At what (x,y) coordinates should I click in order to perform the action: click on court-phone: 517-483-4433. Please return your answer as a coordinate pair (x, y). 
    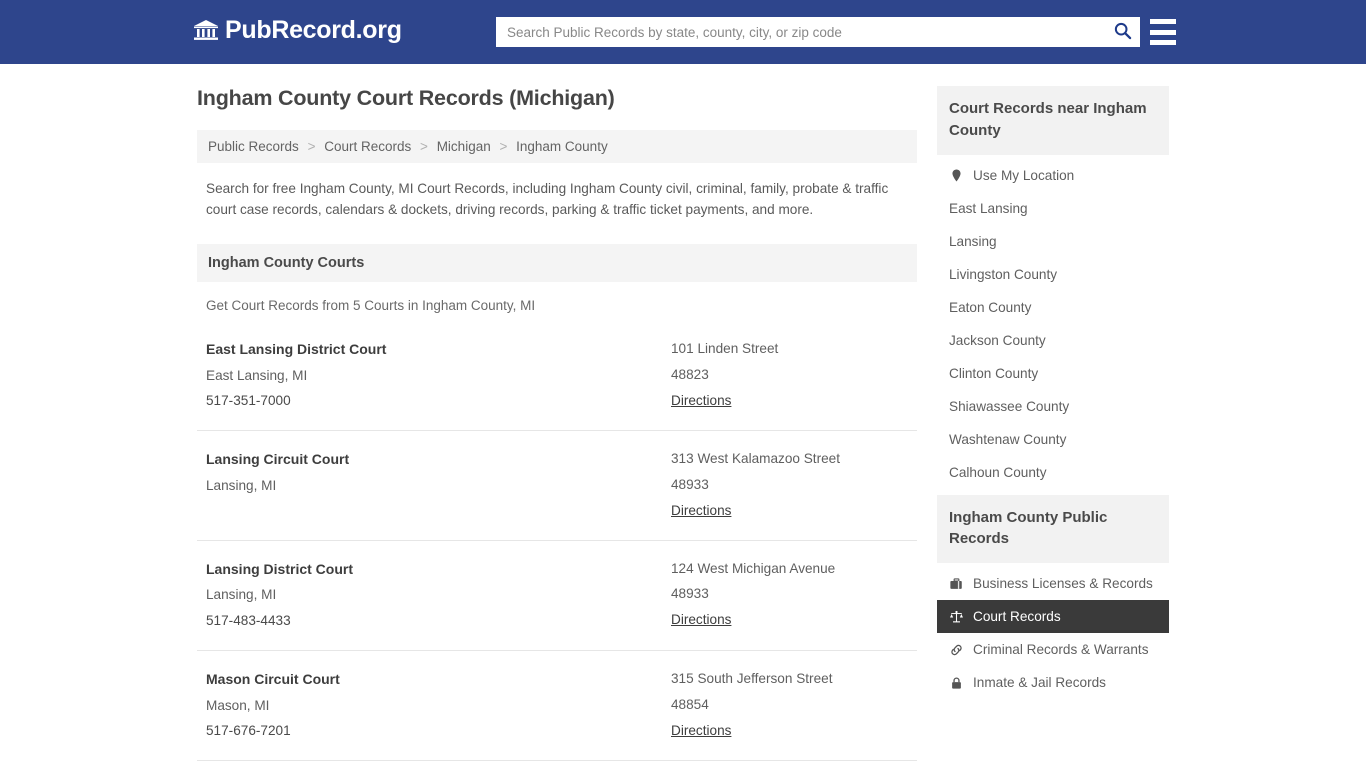
    Looking at the image, I should click on (438, 621).